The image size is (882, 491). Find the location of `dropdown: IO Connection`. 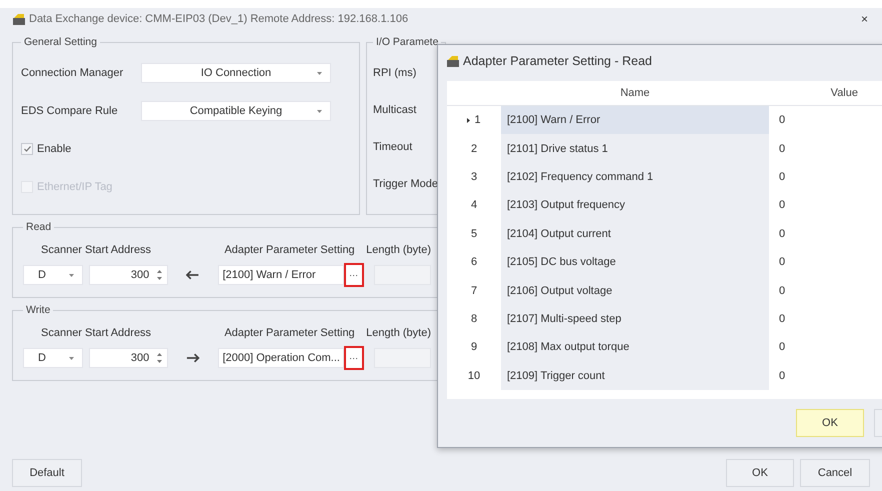

dropdown: IO Connection is located at coordinates (236, 73).